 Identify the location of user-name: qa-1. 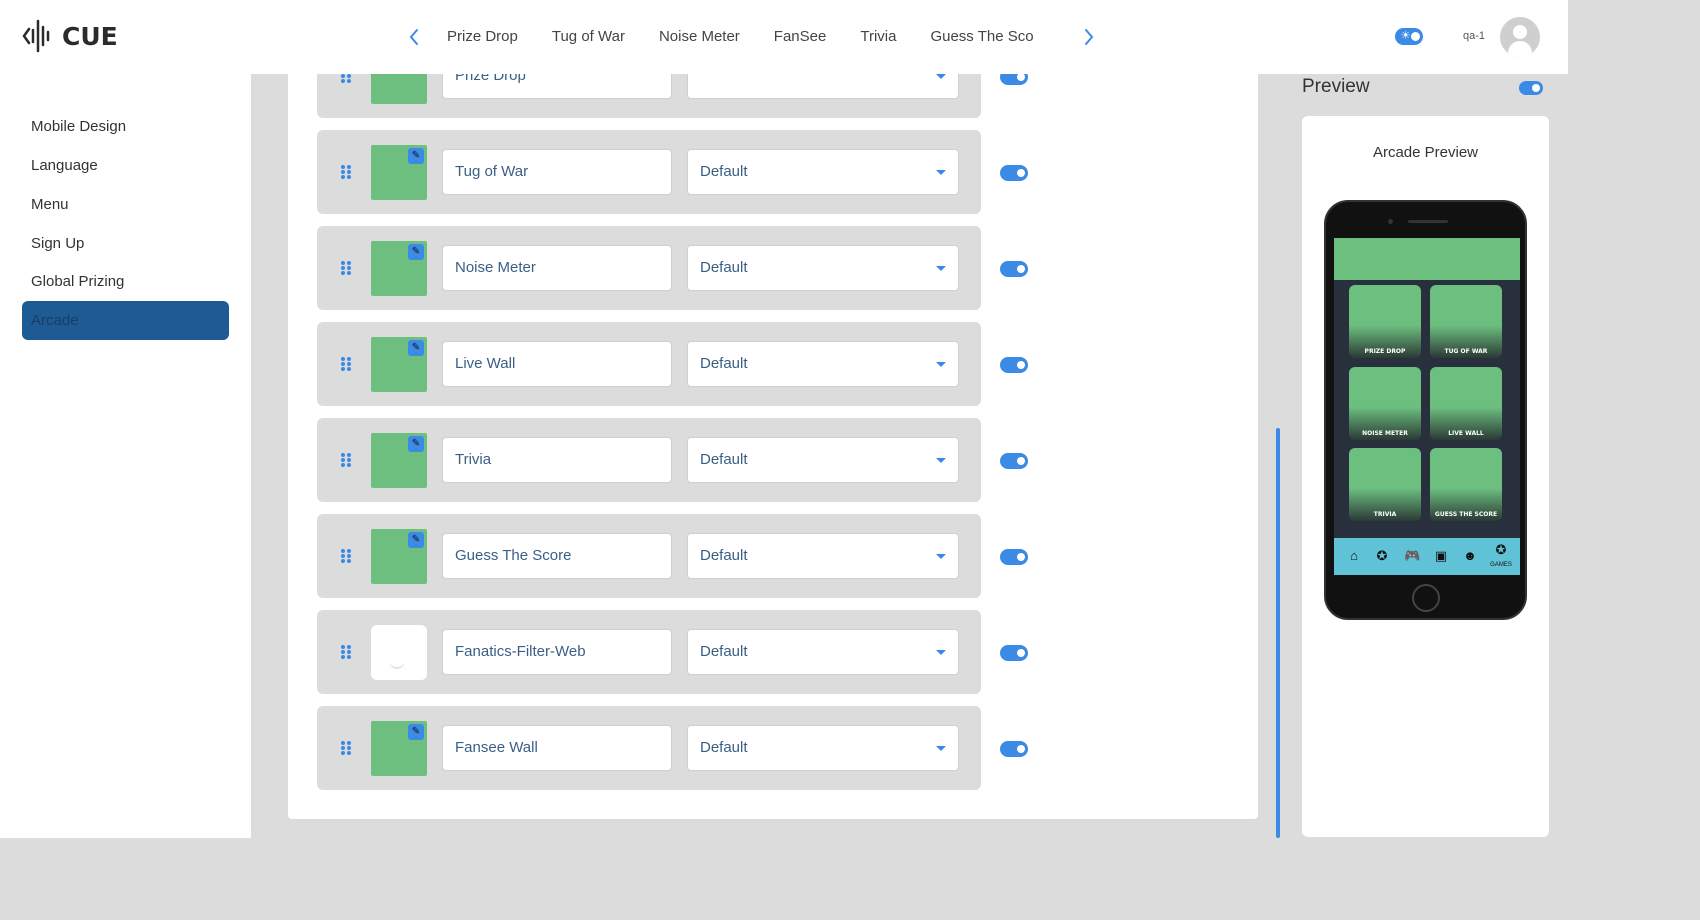
(1474, 36).